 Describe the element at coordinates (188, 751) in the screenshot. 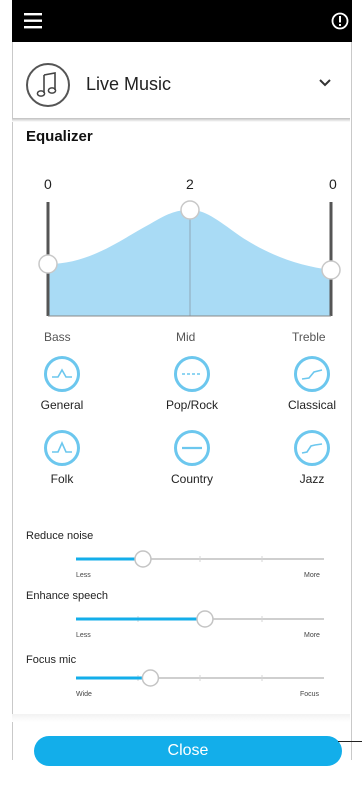

I see `close-button: Close` at that location.